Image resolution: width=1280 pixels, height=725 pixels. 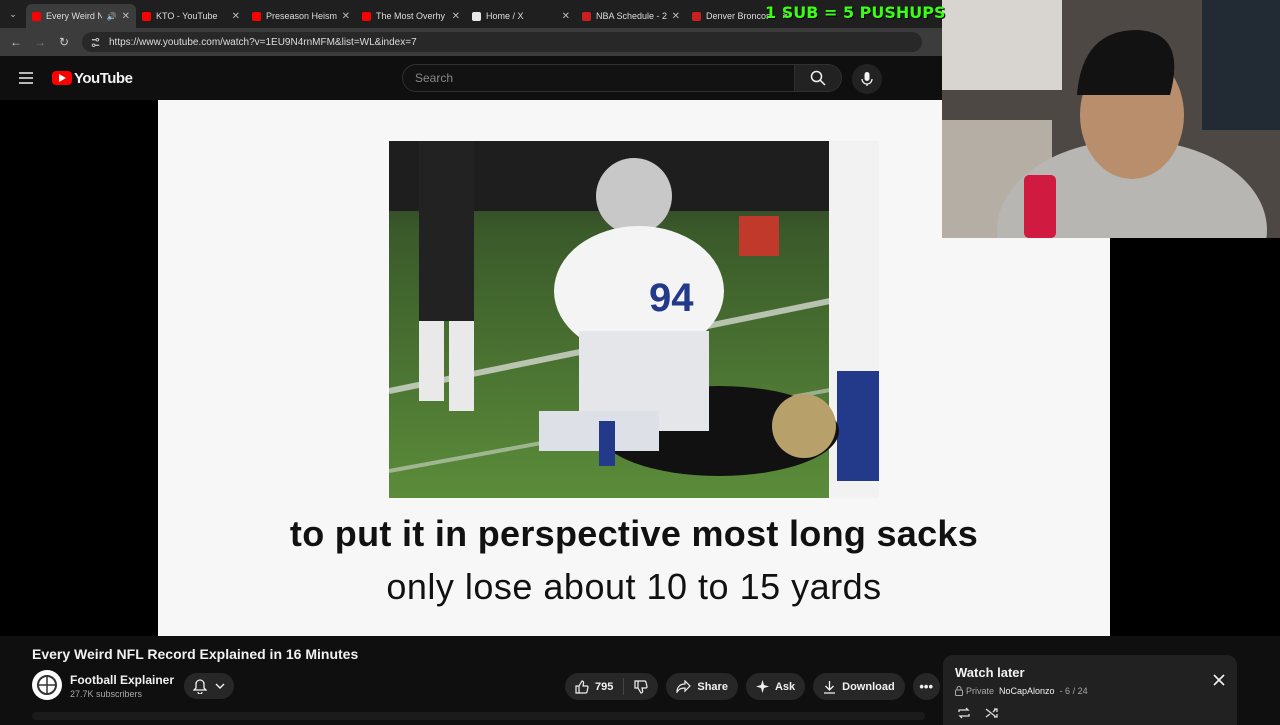 I want to click on browser-tab: Home / X ✕, so click(x=521, y=16).